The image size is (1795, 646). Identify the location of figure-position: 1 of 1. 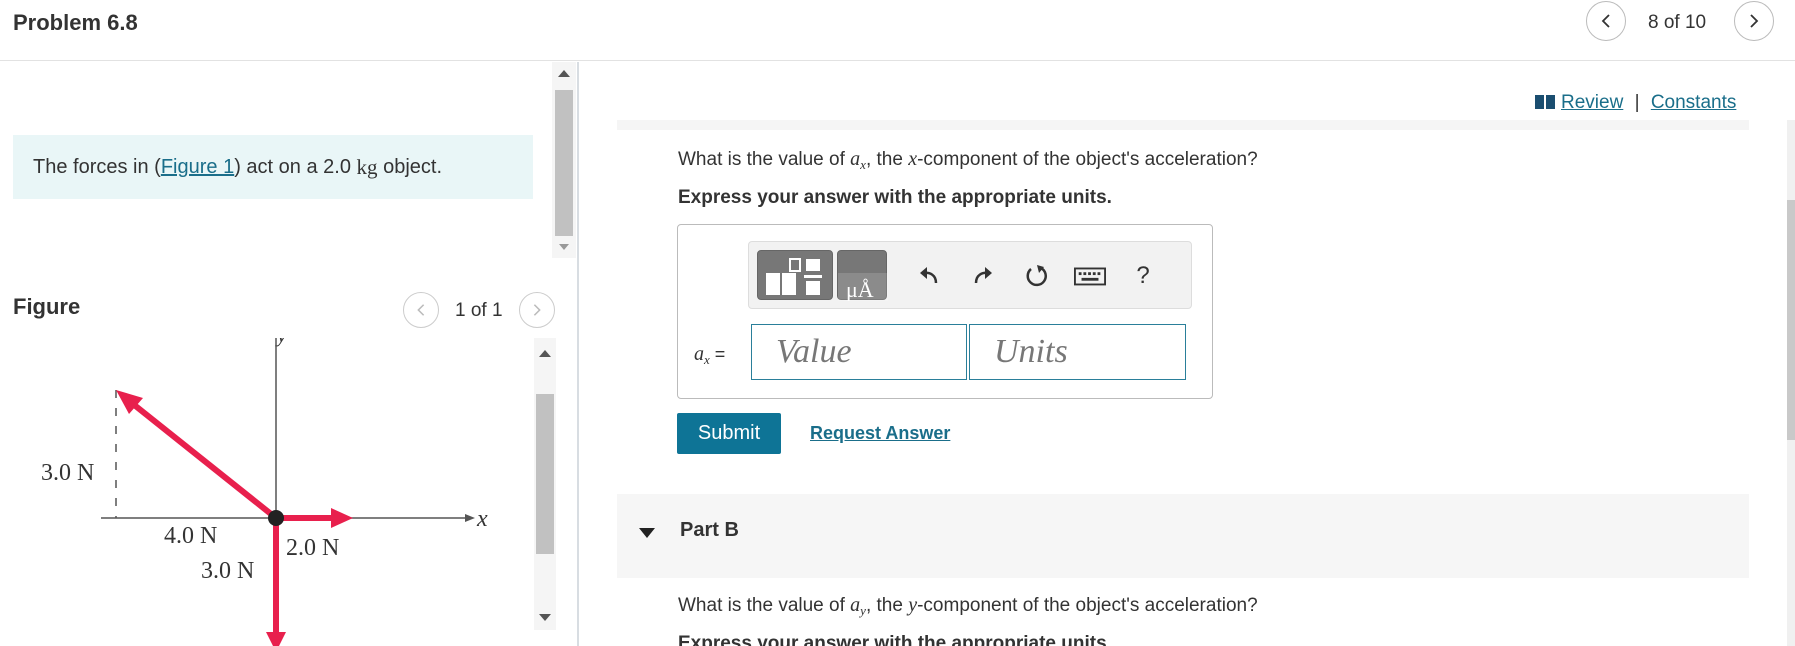
(479, 310).